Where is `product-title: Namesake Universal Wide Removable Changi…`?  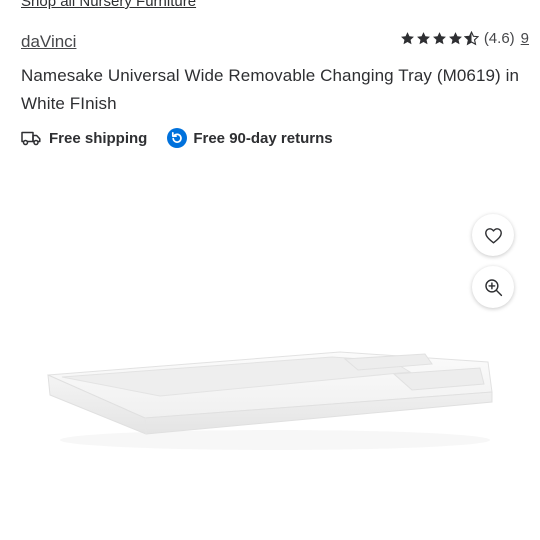 product-title: Namesake Universal Wide Removable Changi… is located at coordinates (270, 89).